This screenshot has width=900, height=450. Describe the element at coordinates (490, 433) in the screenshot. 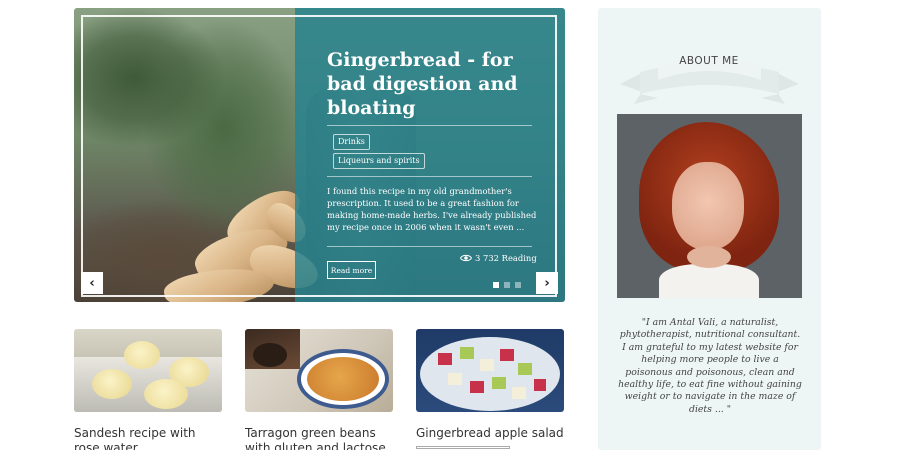

I see `card-title: Gingerbread apple salad` at that location.